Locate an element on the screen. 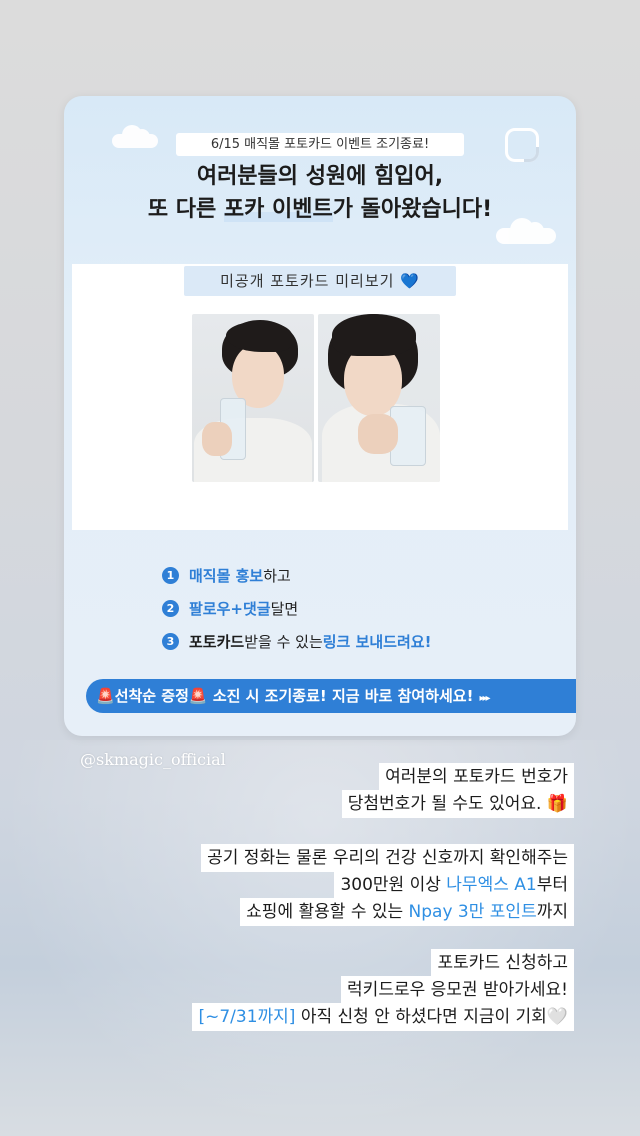 This screenshot has height=1136, width=640. step-text: 받을 수 있는 is located at coordinates (283, 642).